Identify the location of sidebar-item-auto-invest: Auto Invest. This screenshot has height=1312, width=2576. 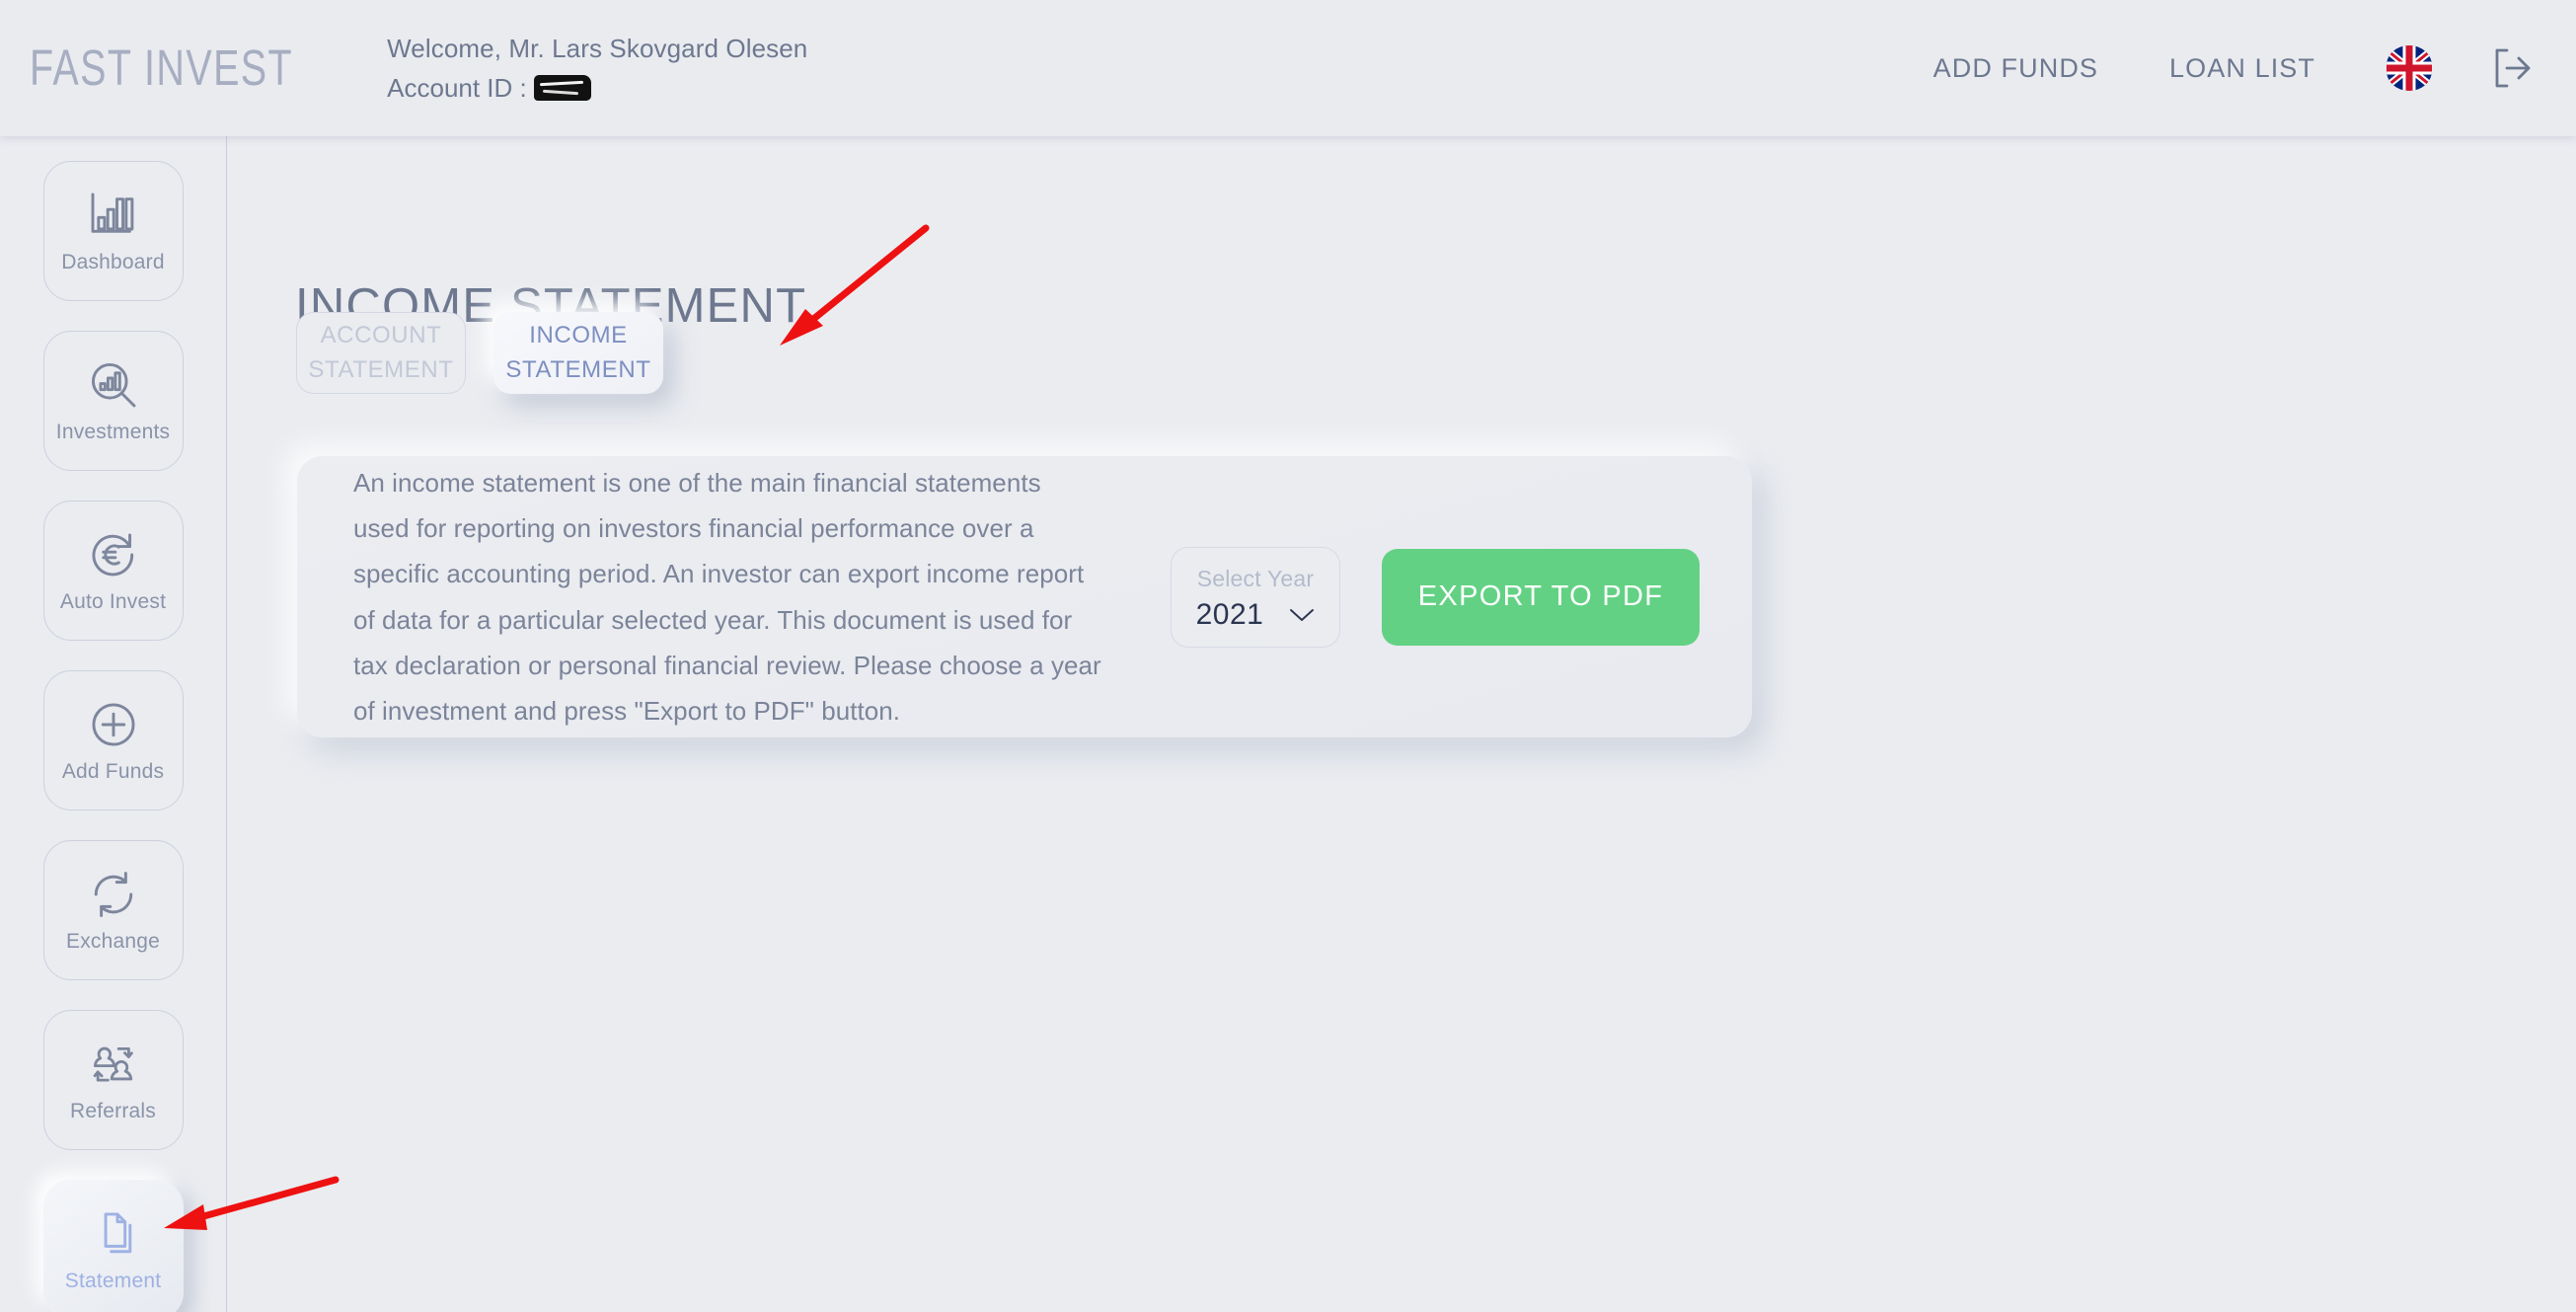
(113, 571).